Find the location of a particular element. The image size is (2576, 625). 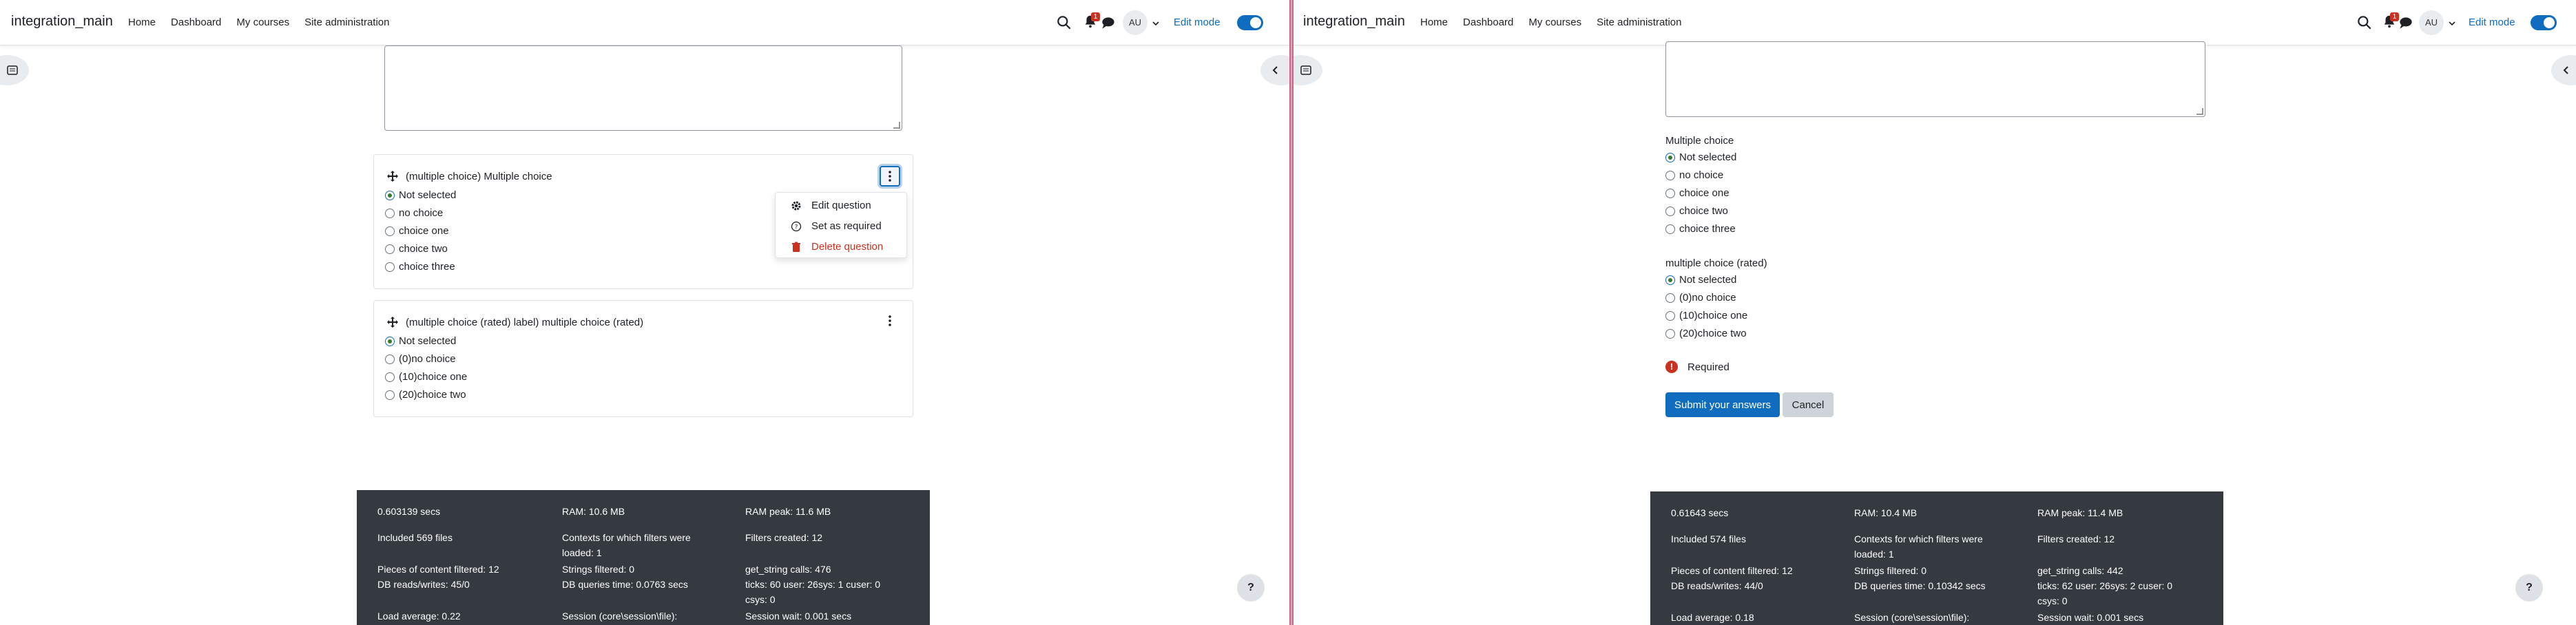

option-label: Not selected is located at coordinates (428, 195).